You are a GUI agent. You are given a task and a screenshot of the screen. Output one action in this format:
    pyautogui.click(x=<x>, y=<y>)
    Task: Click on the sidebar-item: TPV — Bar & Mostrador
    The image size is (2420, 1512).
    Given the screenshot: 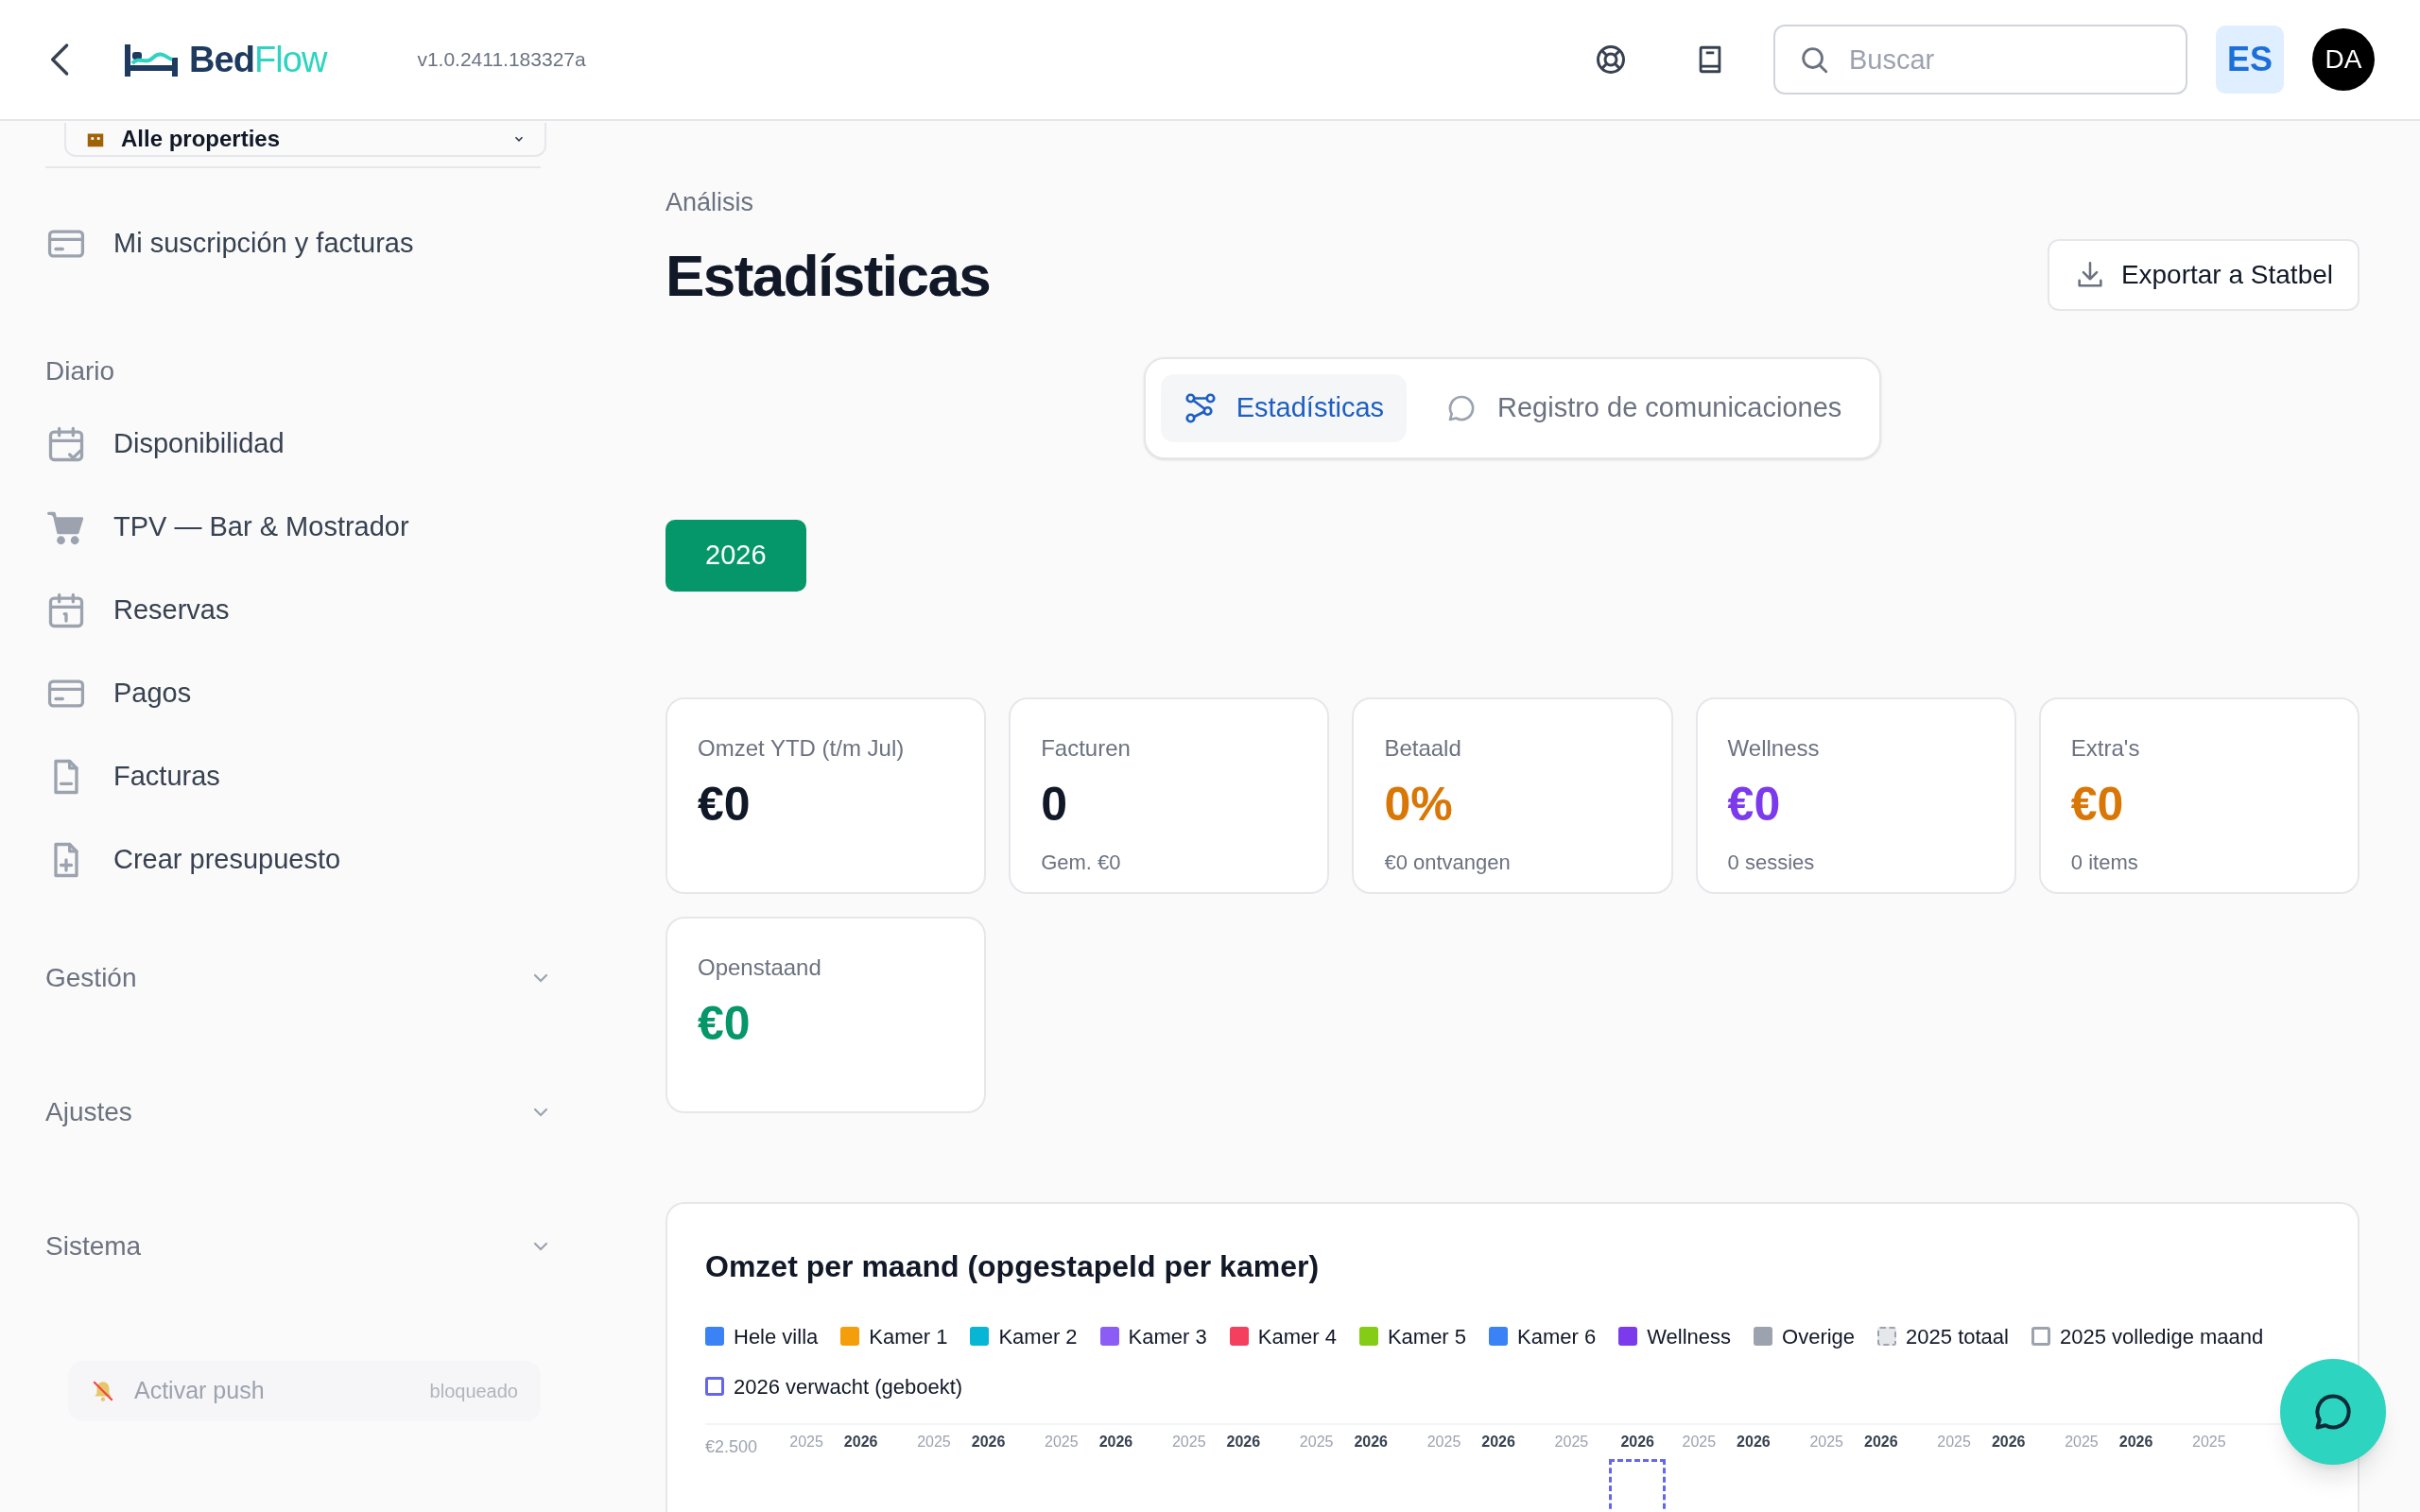 What is the action you would take?
    pyautogui.click(x=293, y=527)
    